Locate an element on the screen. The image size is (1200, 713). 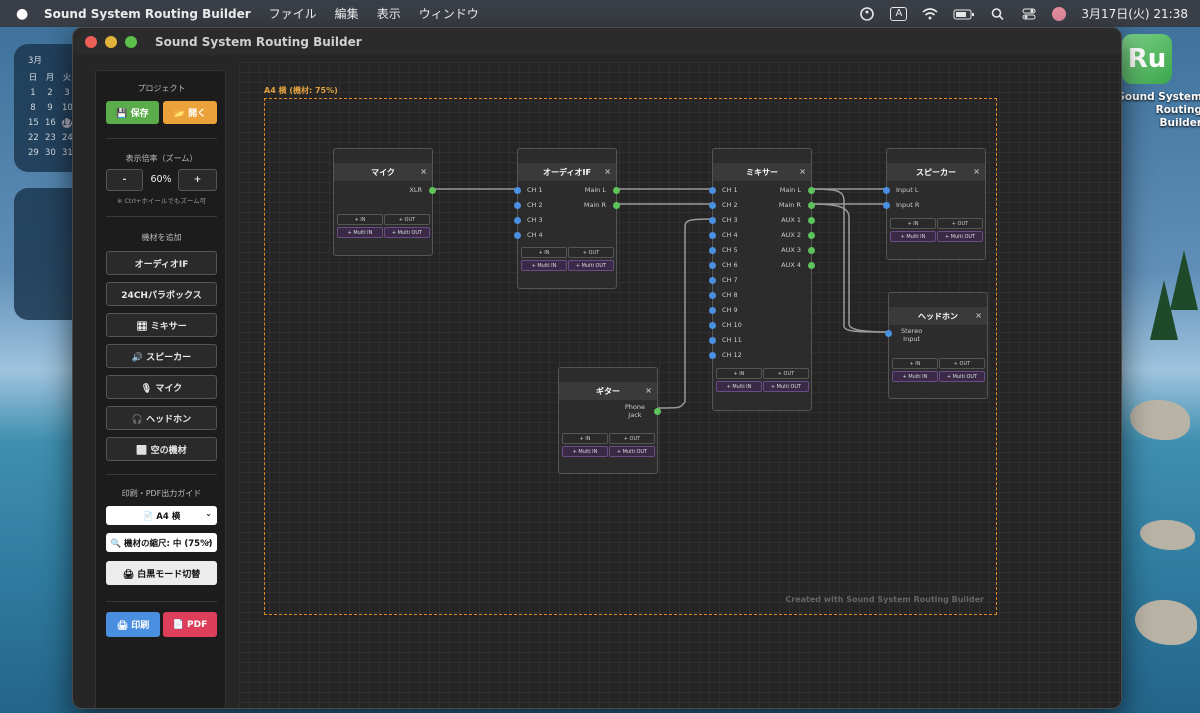
save-button: 💾 保存 is located at coordinates (132, 112).